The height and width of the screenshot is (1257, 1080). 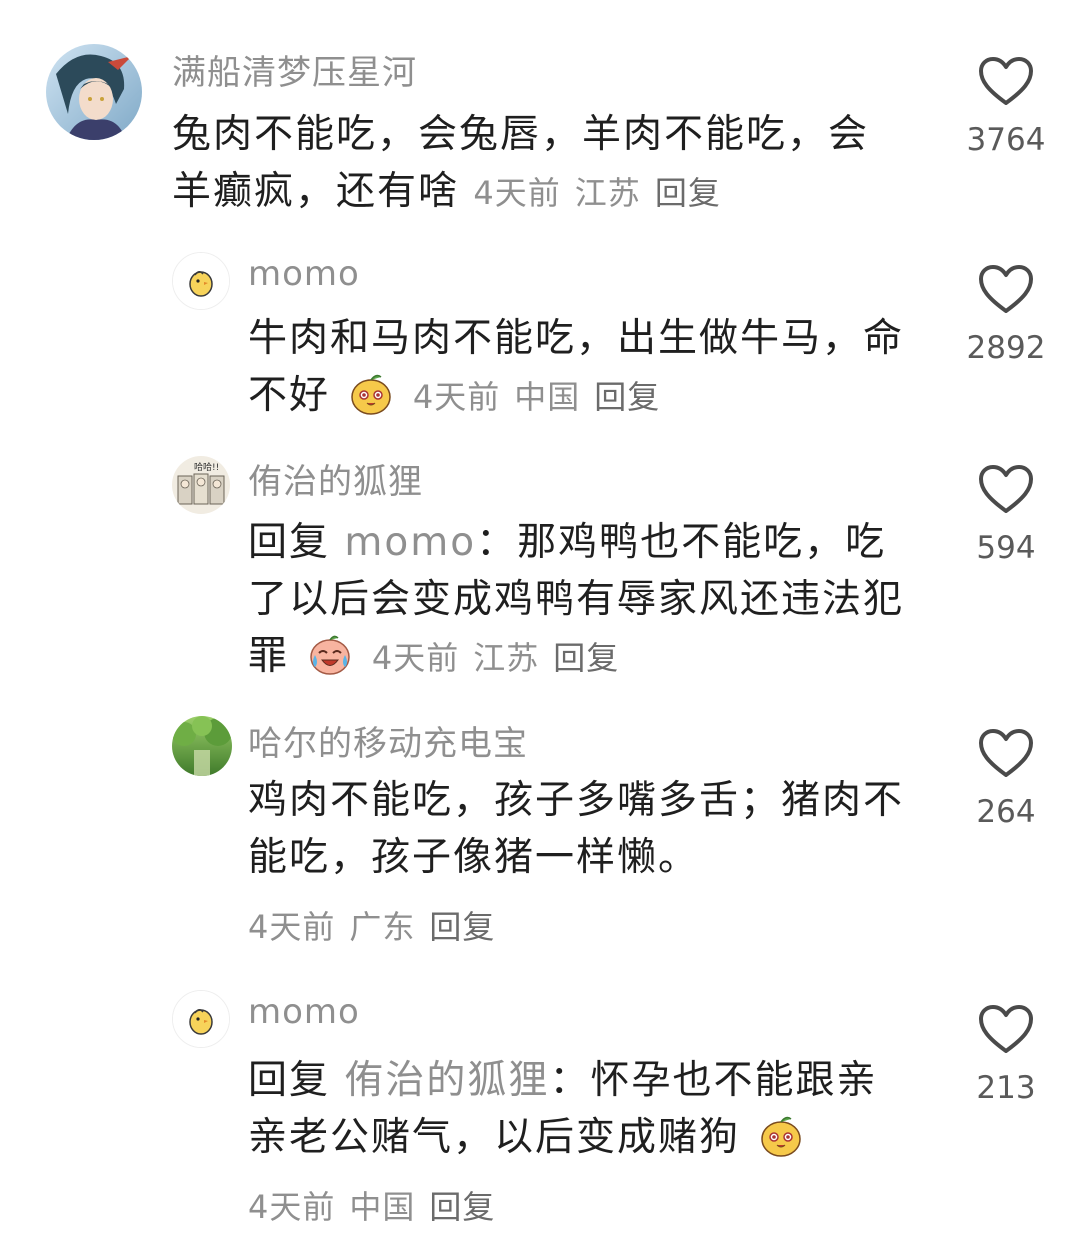 I want to click on like-count: 594, so click(x=1006, y=548).